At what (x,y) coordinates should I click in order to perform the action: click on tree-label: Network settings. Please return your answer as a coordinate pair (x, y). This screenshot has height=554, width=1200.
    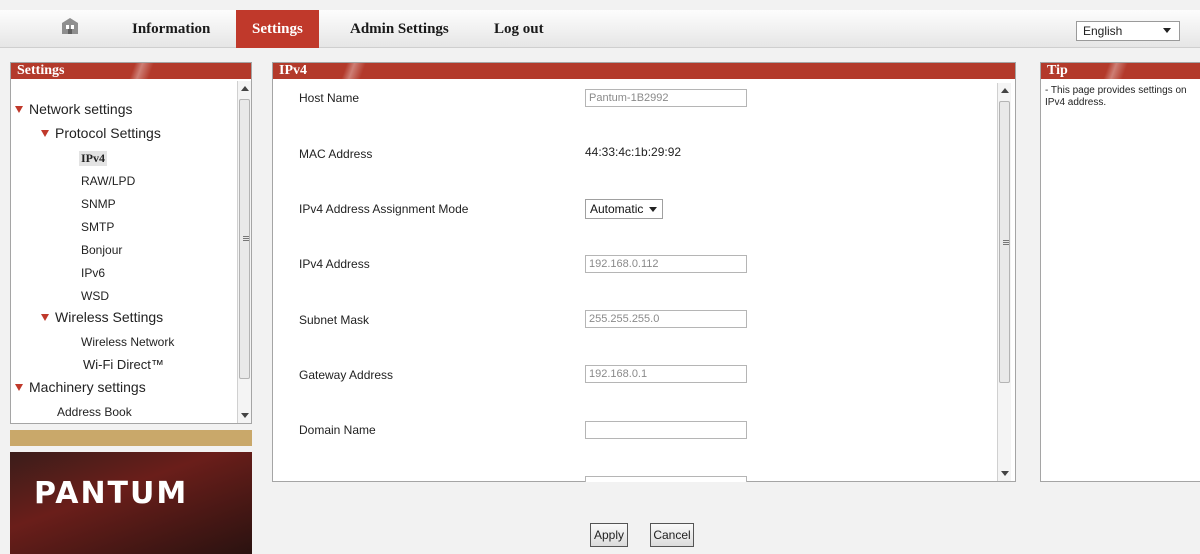
    Looking at the image, I should click on (81, 109).